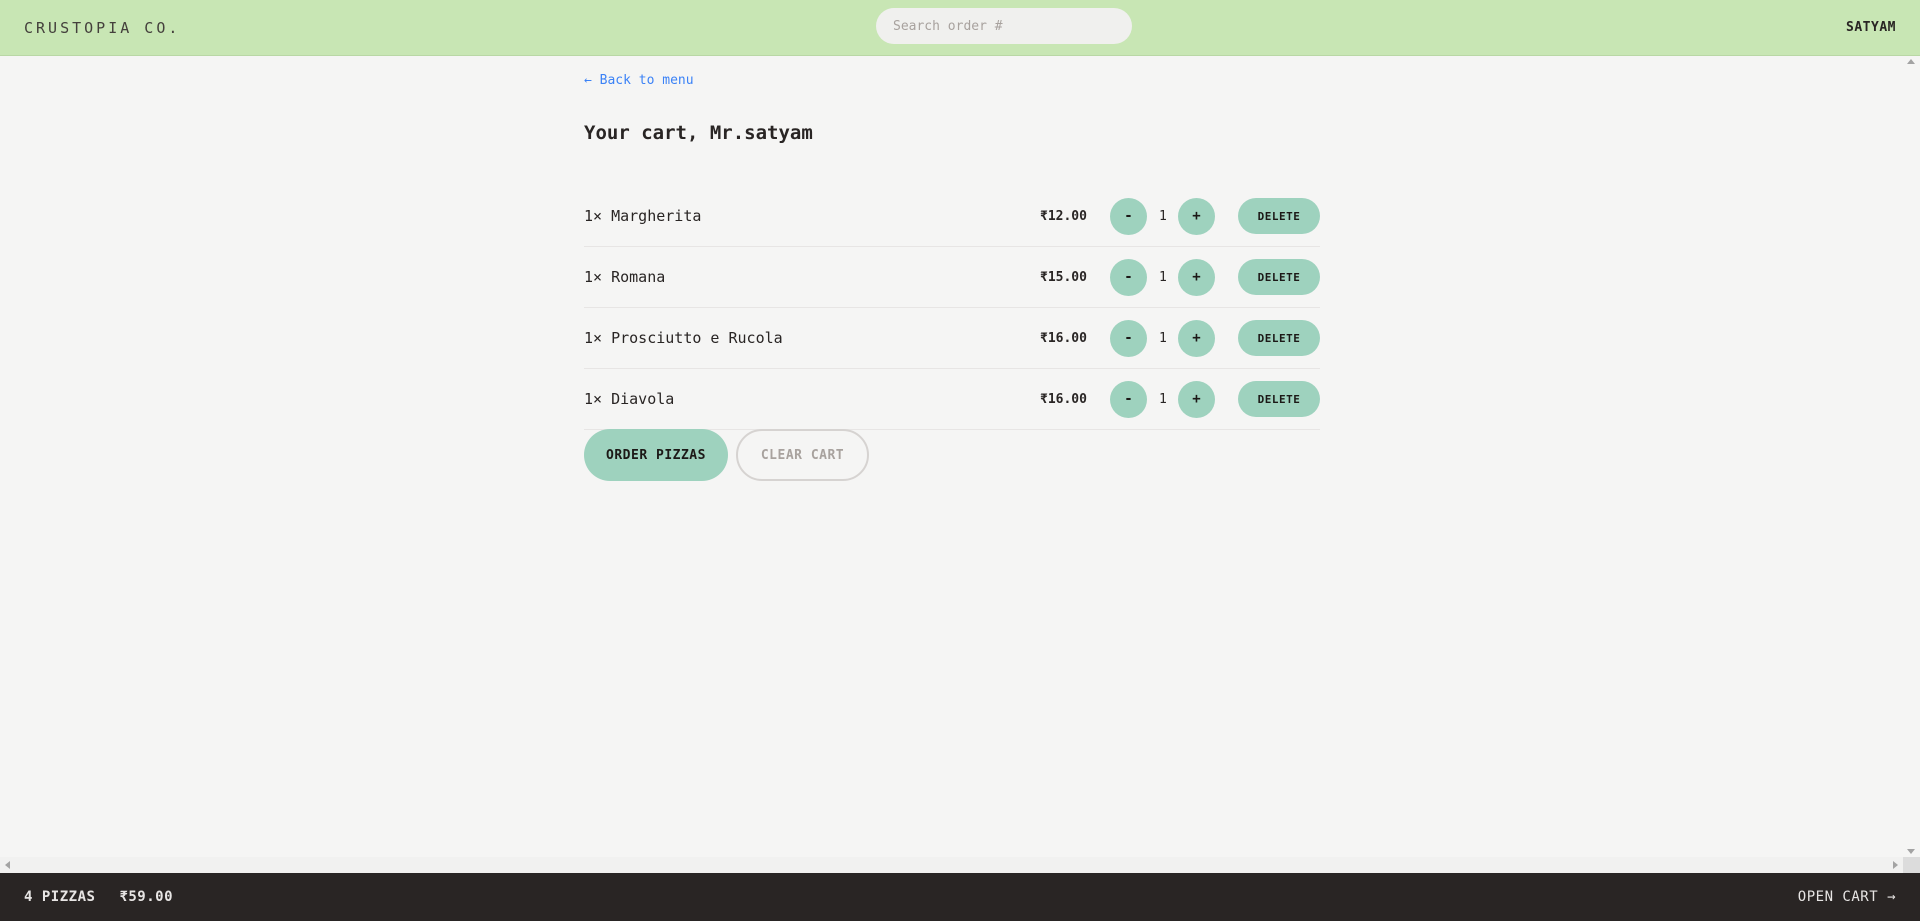 This screenshot has width=1920, height=921. Describe the element at coordinates (802, 455) in the screenshot. I see `clear-cart-button: CLEAR CART` at that location.